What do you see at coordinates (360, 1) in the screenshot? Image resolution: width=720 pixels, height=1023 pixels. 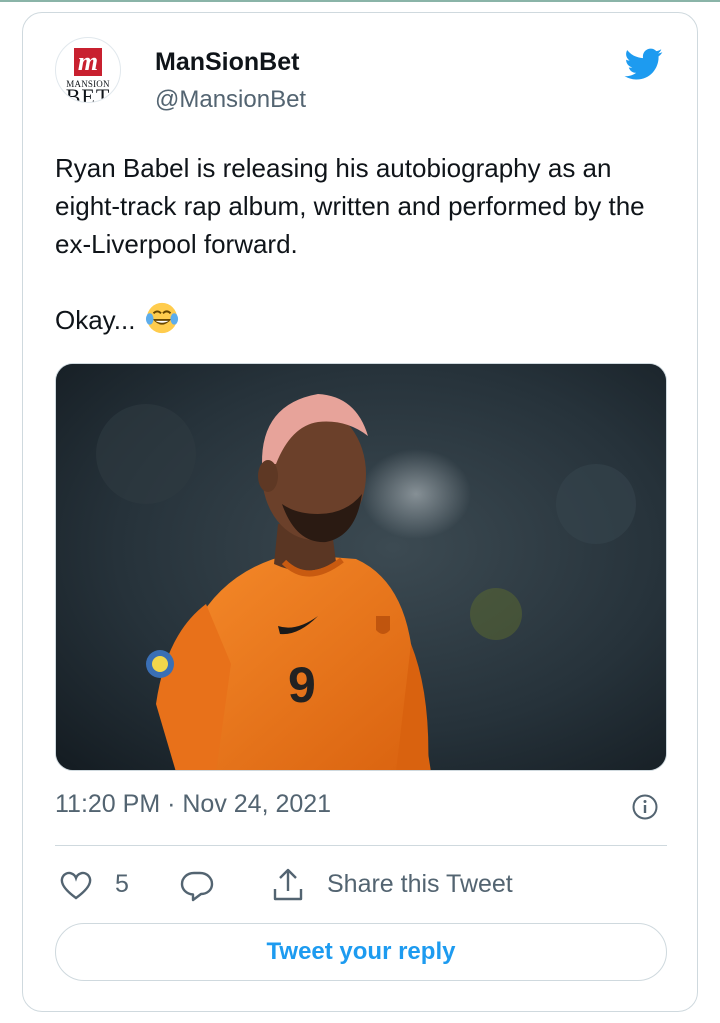 I see `top-edge-line` at bounding box center [360, 1].